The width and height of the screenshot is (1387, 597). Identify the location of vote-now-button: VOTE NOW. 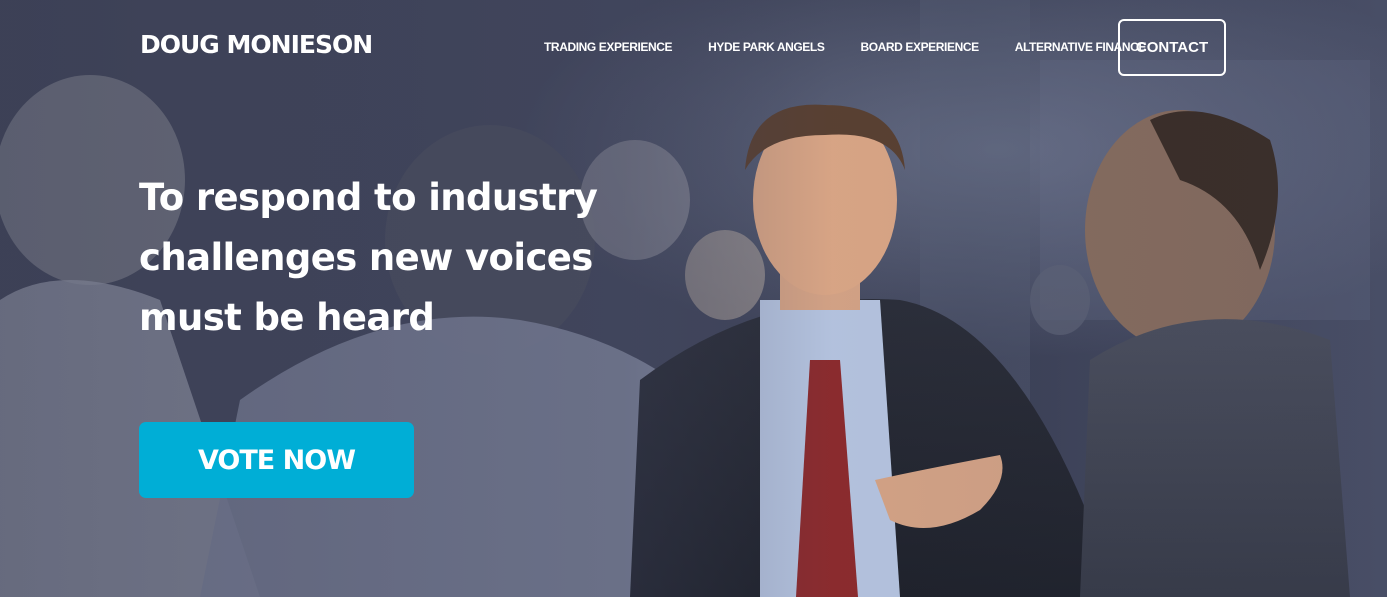
(276, 460).